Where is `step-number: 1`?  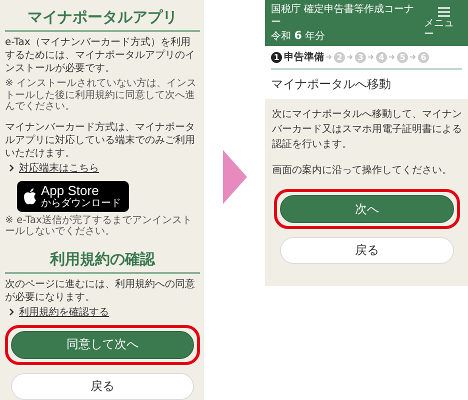 step-number: 1 is located at coordinates (276, 57).